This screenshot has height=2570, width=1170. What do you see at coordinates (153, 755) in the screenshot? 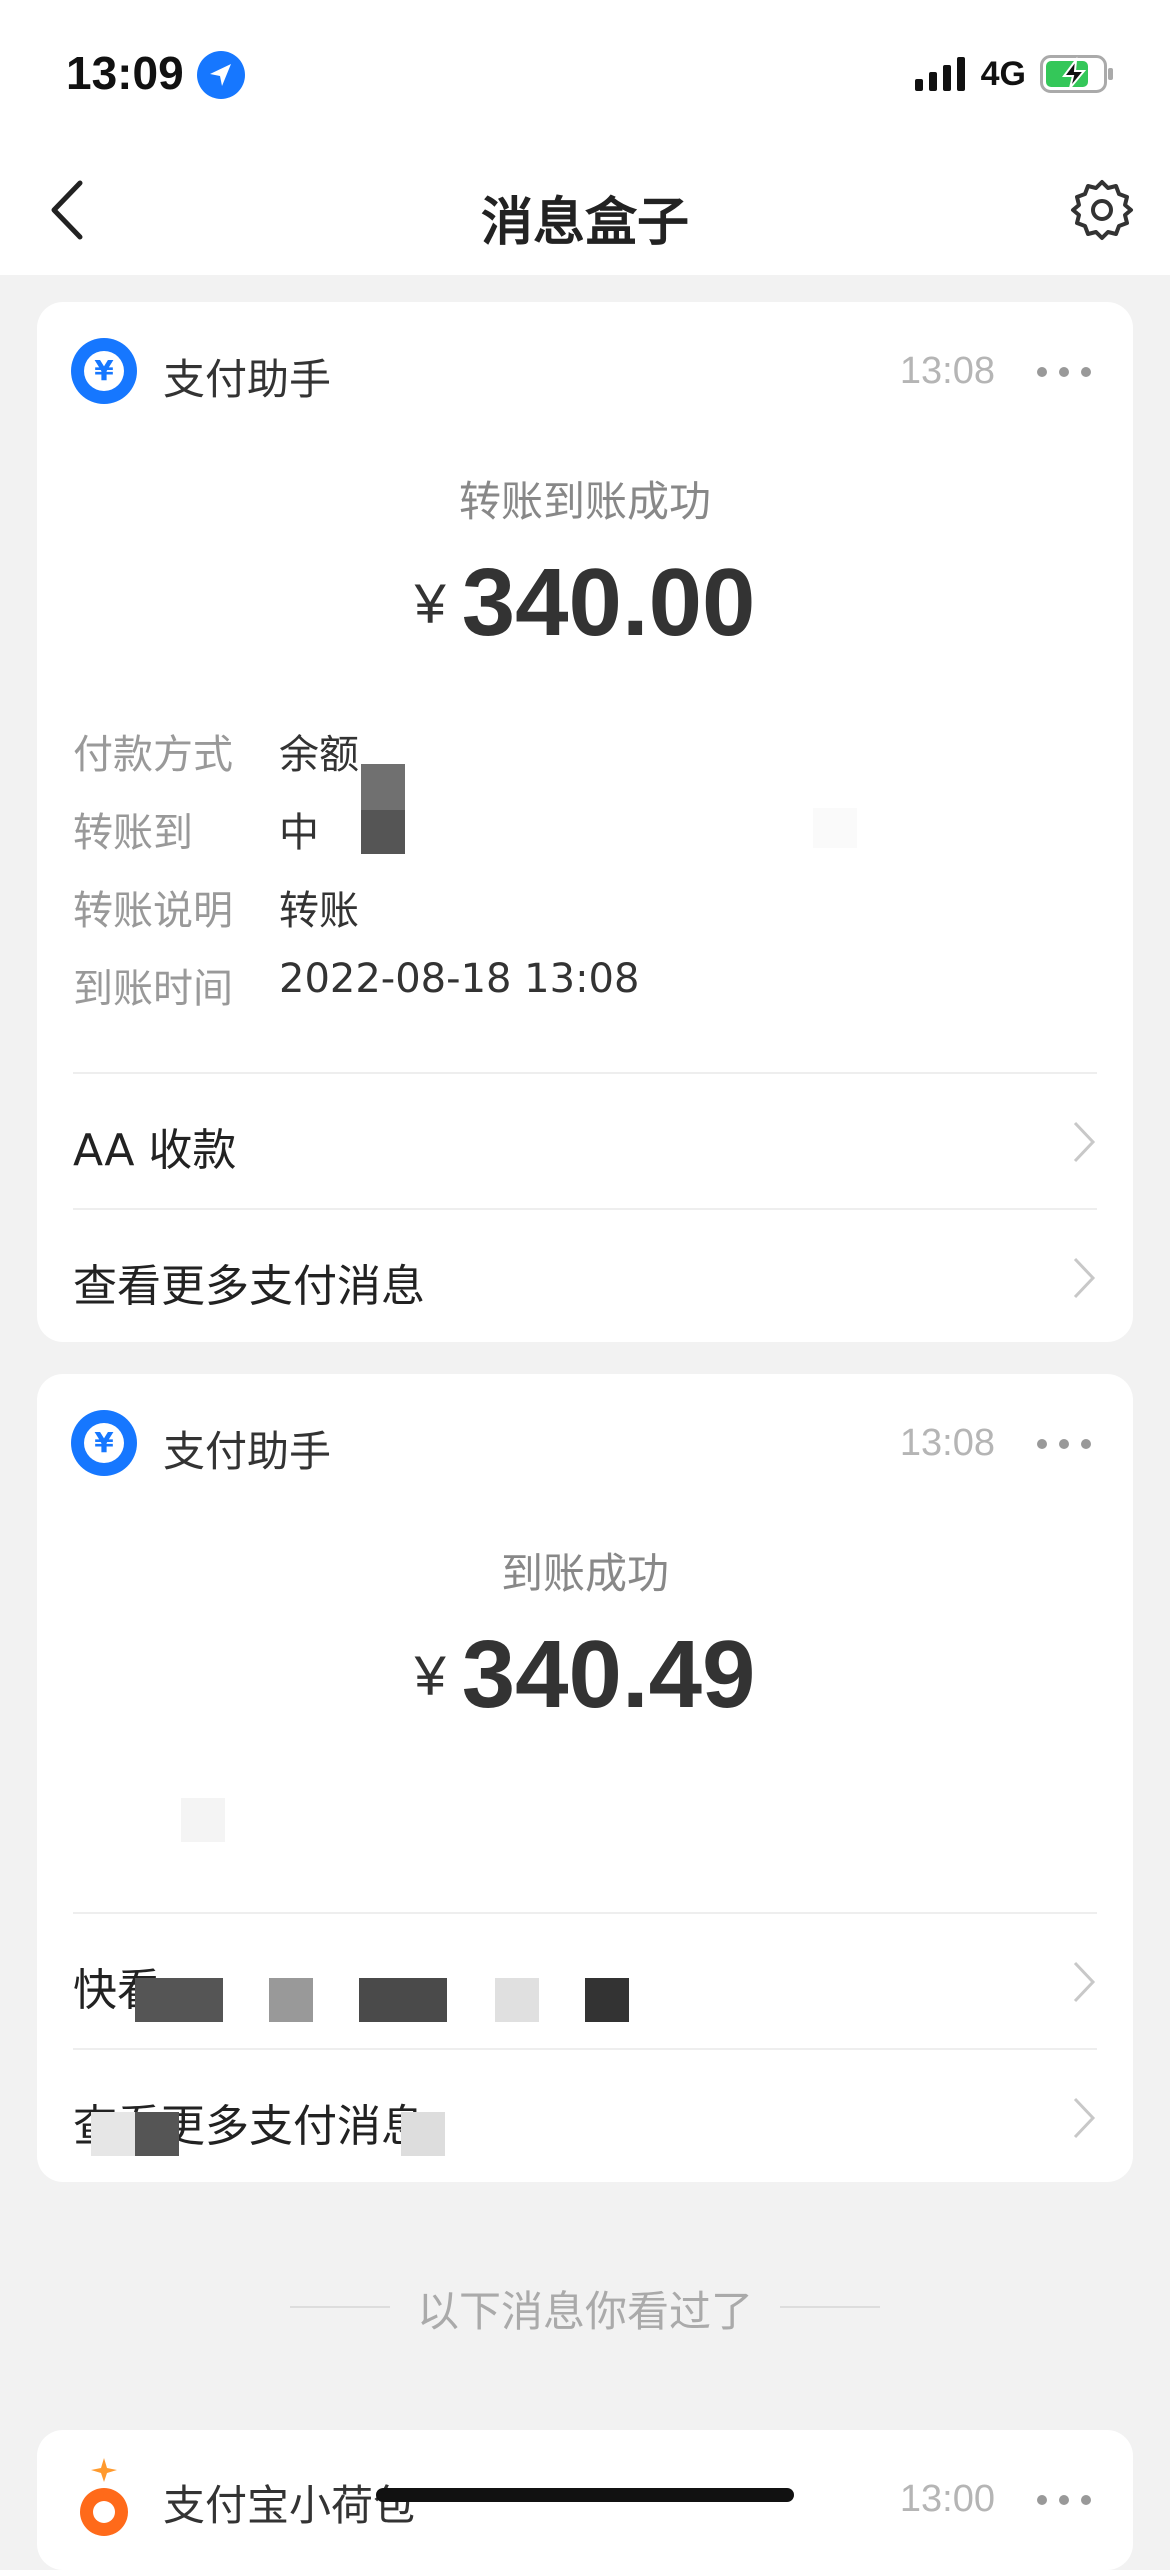
I see `detail-label: 付款方式` at bounding box center [153, 755].